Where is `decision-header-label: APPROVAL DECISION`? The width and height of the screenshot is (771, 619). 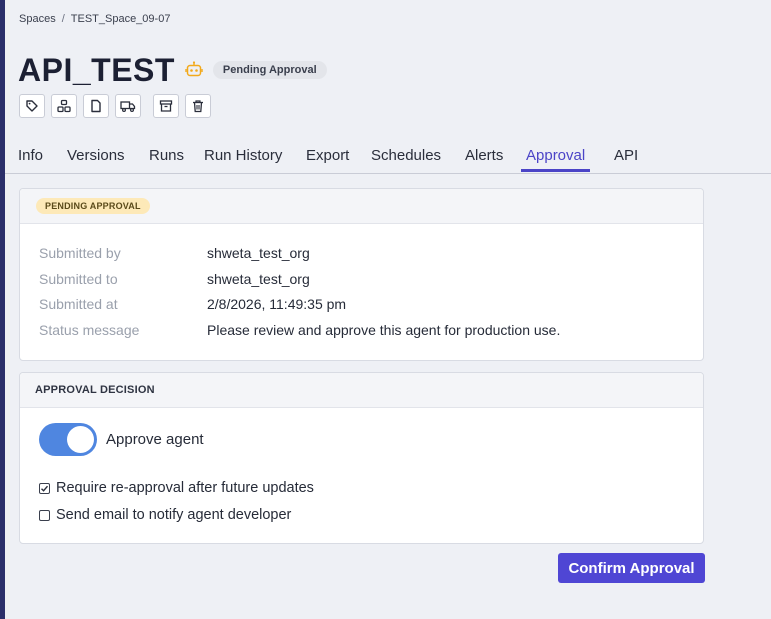
decision-header-label: APPROVAL DECISION is located at coordinates (95, 390).